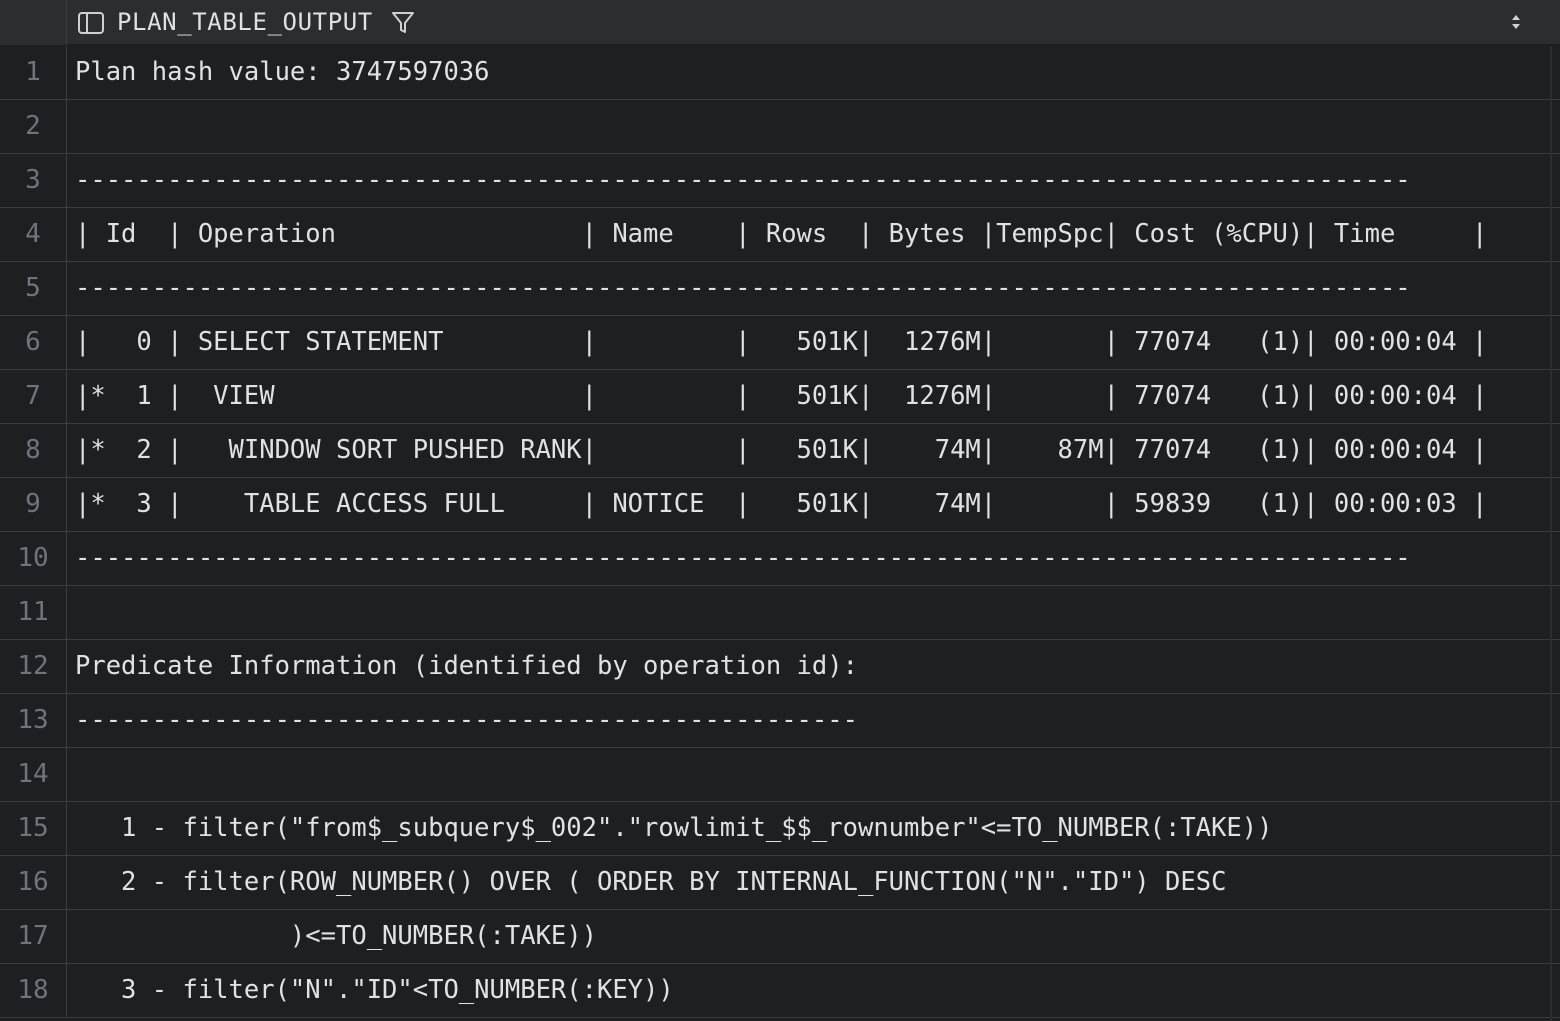  I want to click on row-number: 3, so click(33, 180).